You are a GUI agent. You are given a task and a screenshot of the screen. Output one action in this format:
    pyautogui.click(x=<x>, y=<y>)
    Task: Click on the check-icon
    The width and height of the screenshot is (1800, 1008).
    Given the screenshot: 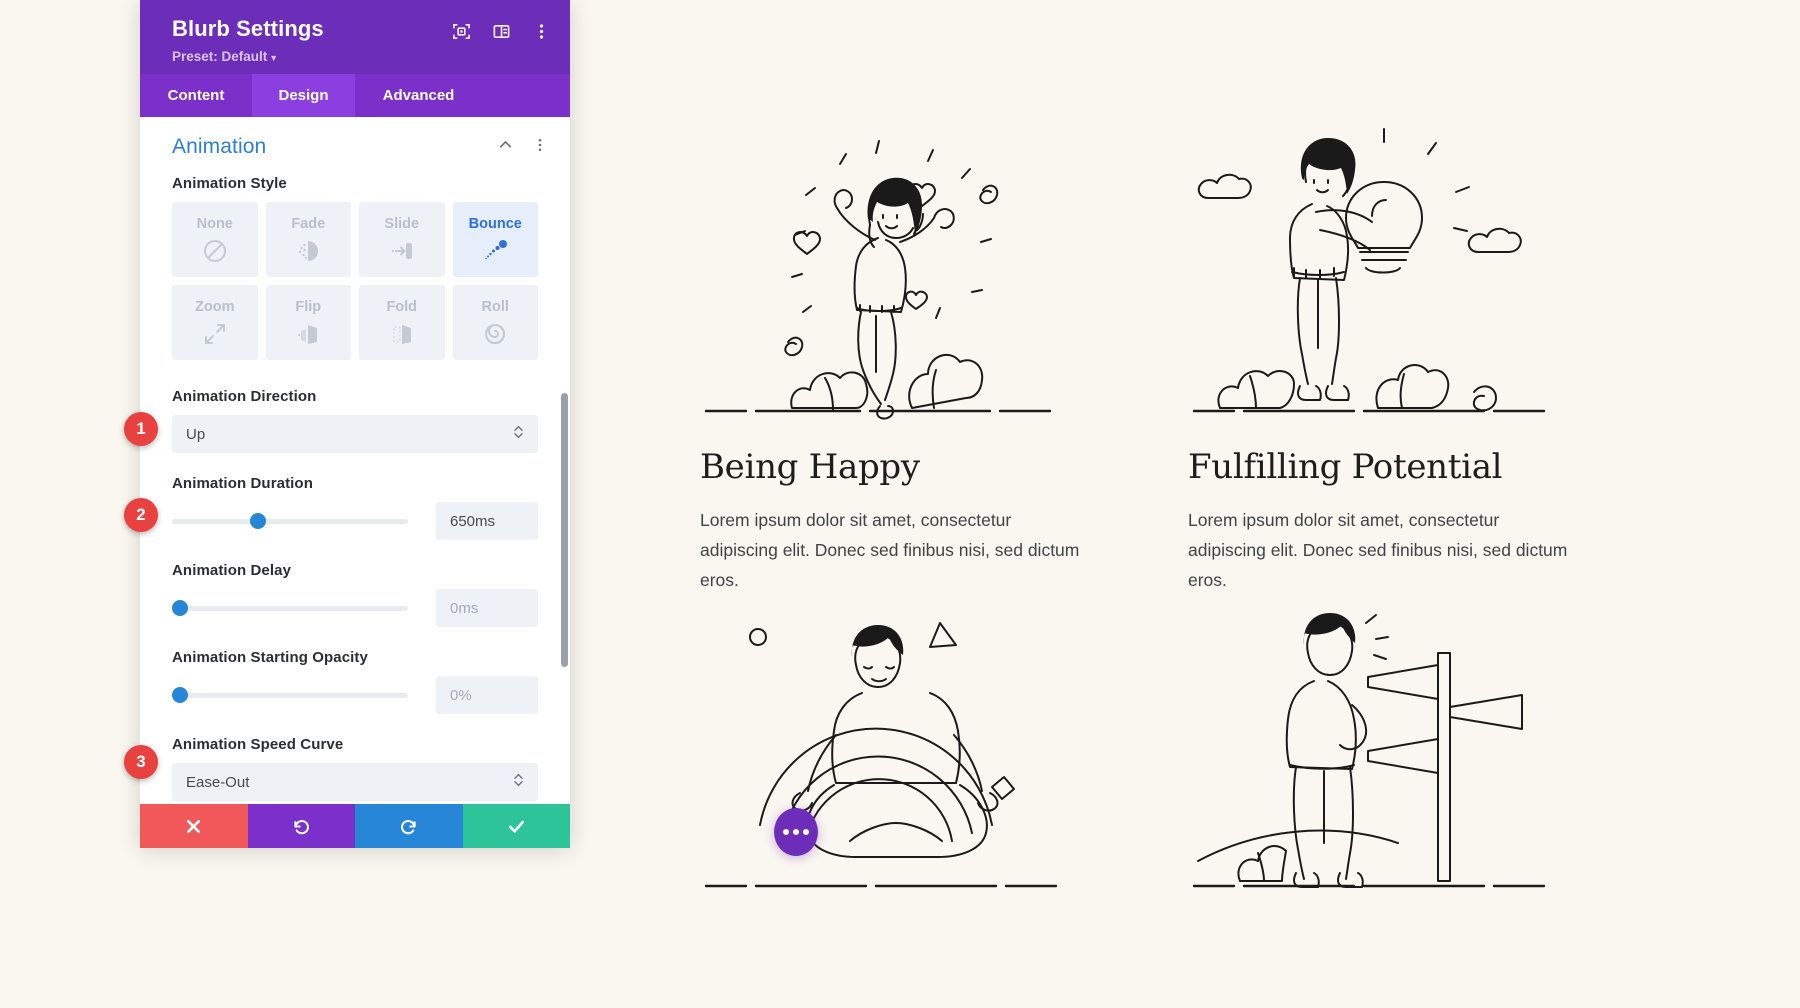 What is the action you would take?
    pyautogui.click(x=516, y=826)
    